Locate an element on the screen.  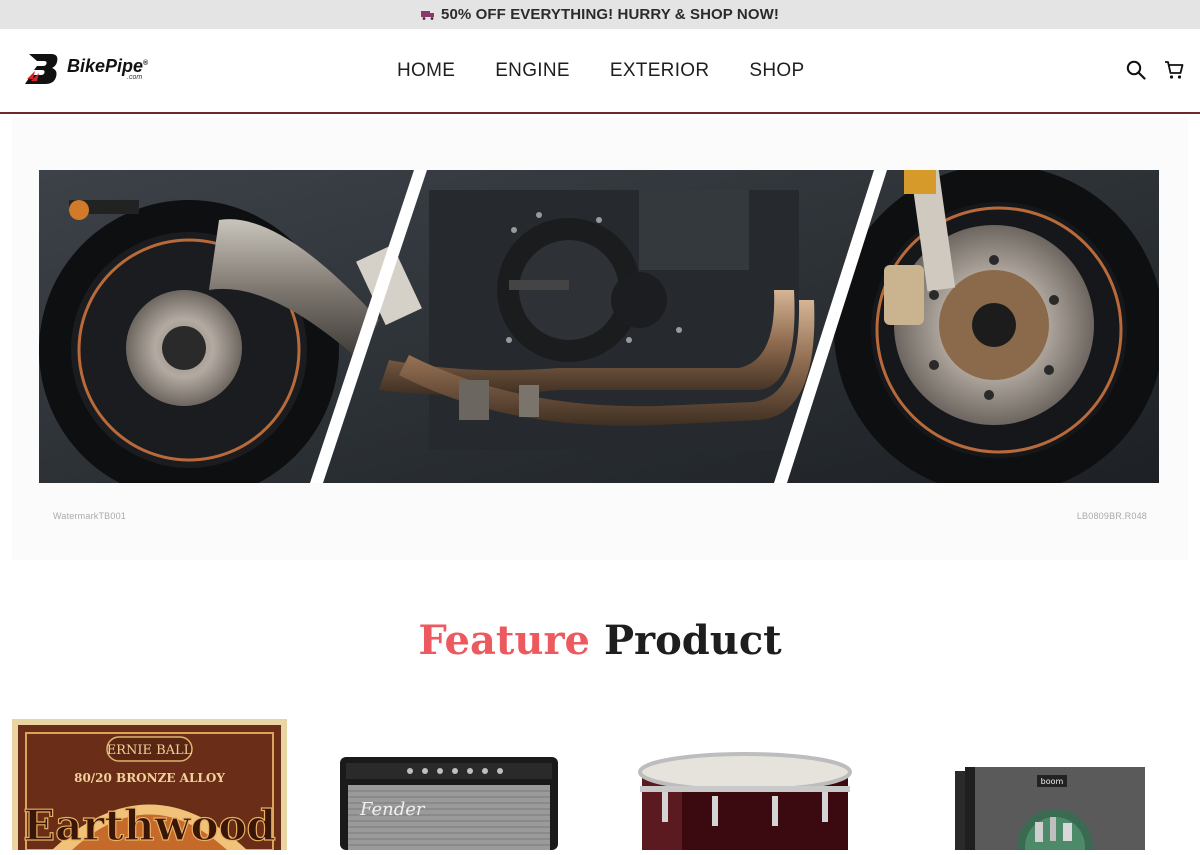
library-brand-label: boom is located at coordinates (1052, 781).